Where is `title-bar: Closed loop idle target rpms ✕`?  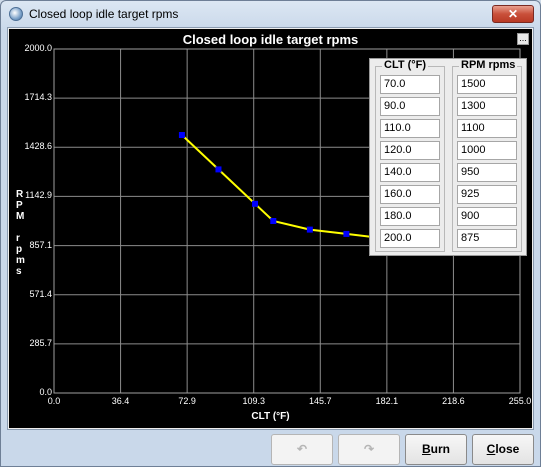
title-bar: Closed loop idle target rpms ✕ is located at coordinates (270, 14).